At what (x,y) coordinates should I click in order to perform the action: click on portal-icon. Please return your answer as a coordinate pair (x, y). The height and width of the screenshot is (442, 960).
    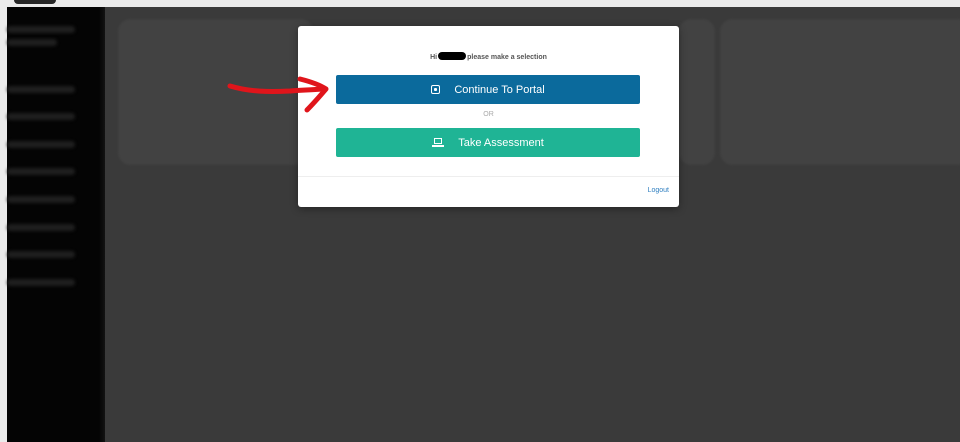
    Looking at the image, I should click on (436, 89).